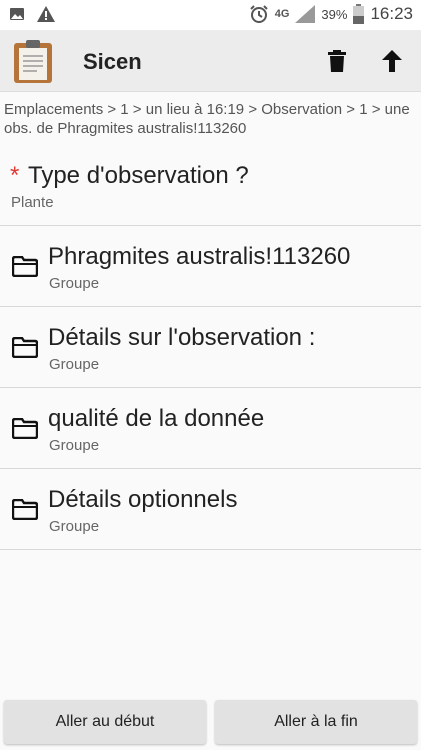 This screenshot has height=750, width=421. What do you see at coordinates (46, 14) in the screenshot?
I see `warning-icon` at bounding box center [46, 14].